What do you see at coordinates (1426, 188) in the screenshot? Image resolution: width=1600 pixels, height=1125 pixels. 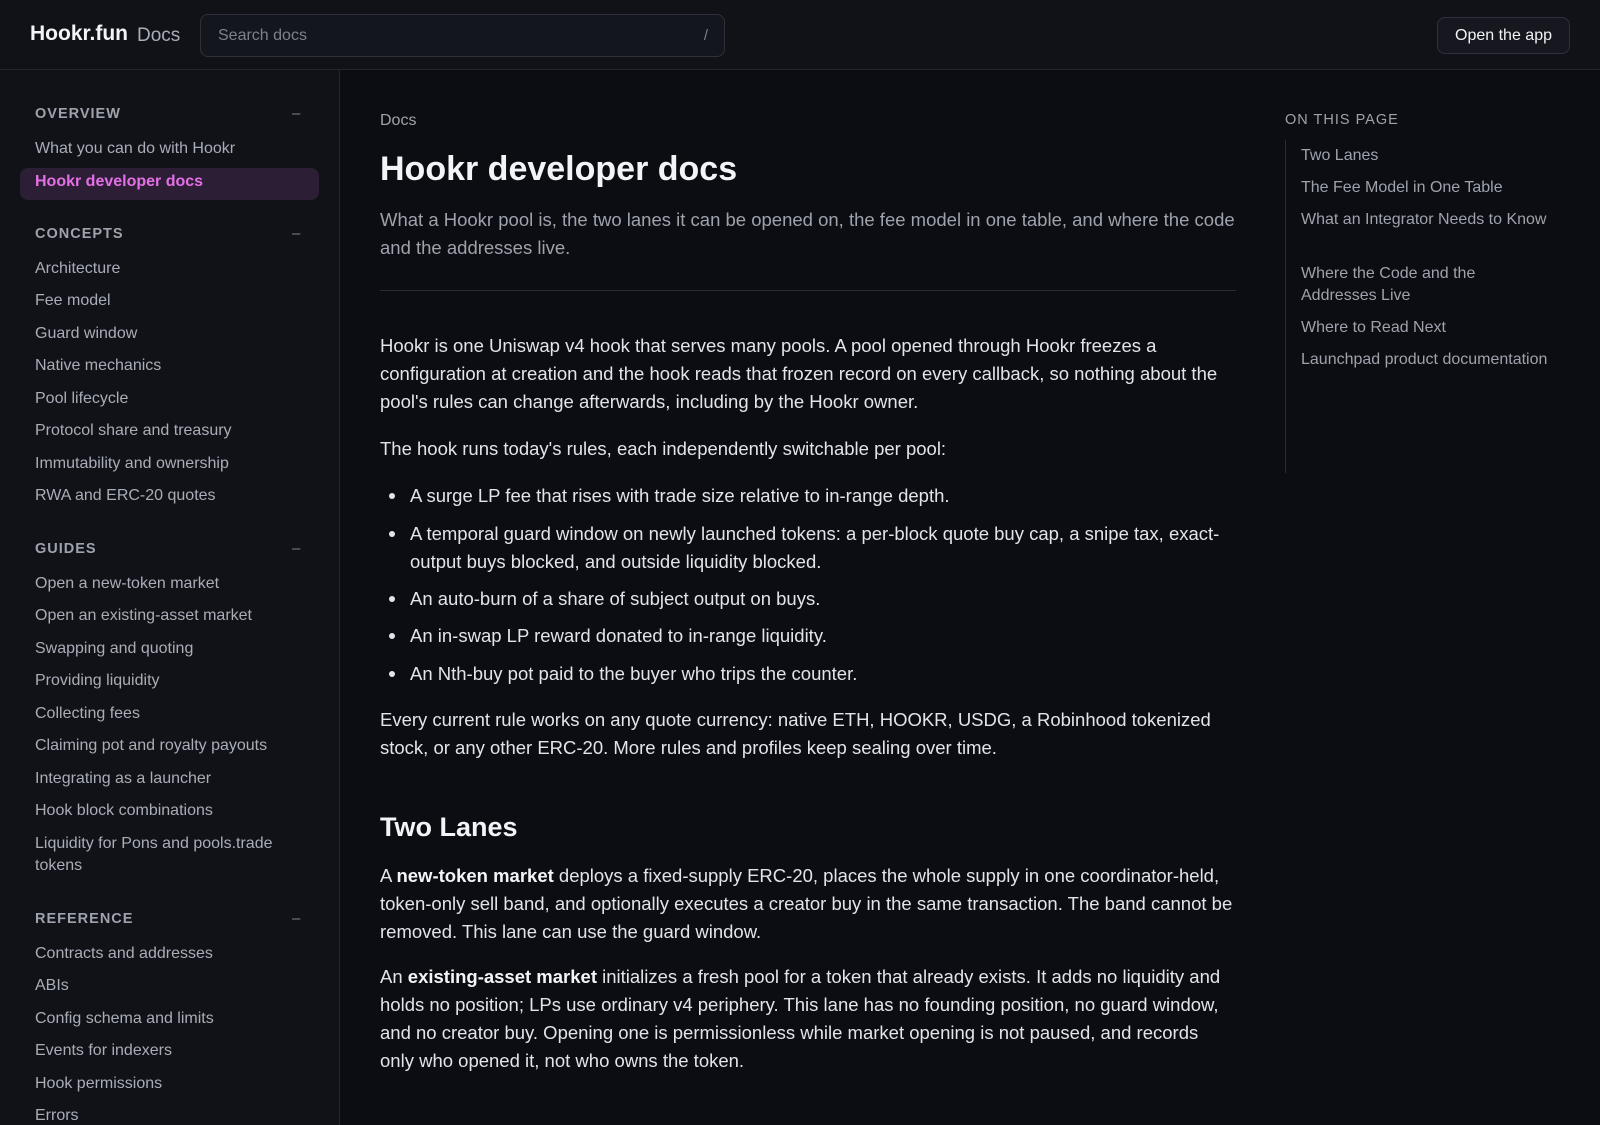 I see `toc-item-fee-model: The Fee Model in One Table` at bounding box center [1426, 188].